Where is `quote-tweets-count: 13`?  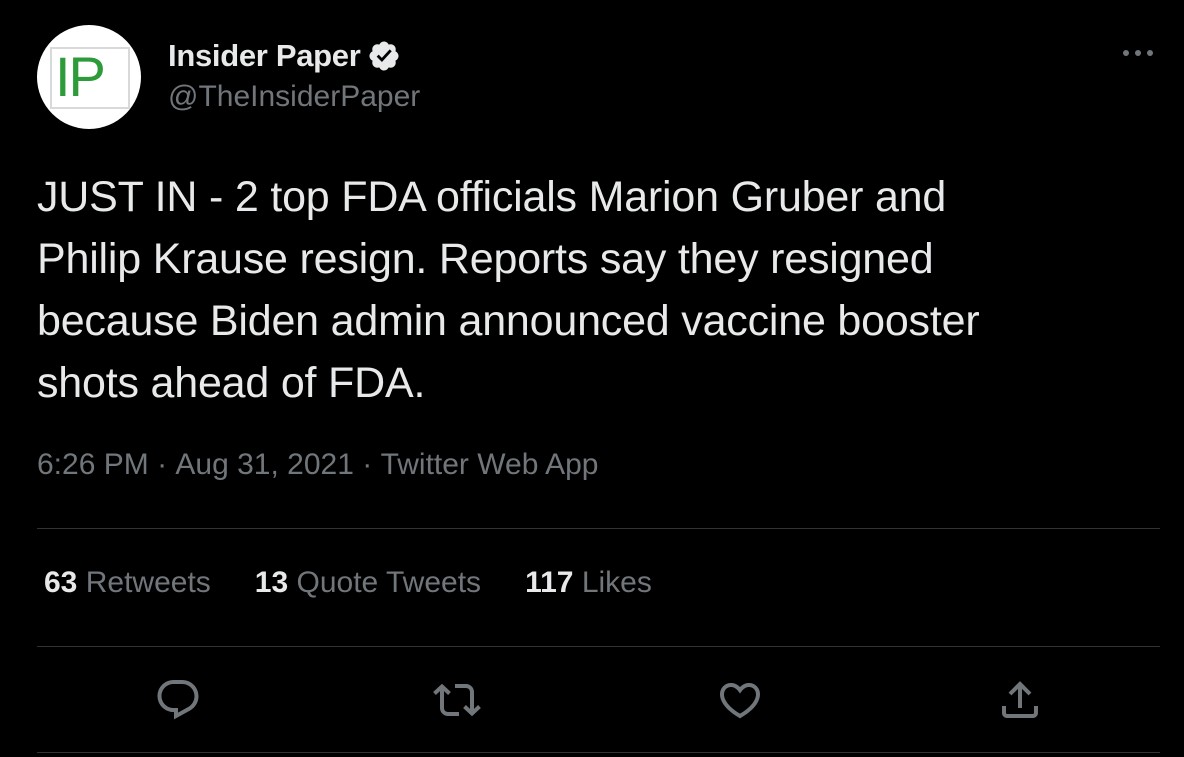
quote-tweets-count: 13 is located at coordinates (271, 582).